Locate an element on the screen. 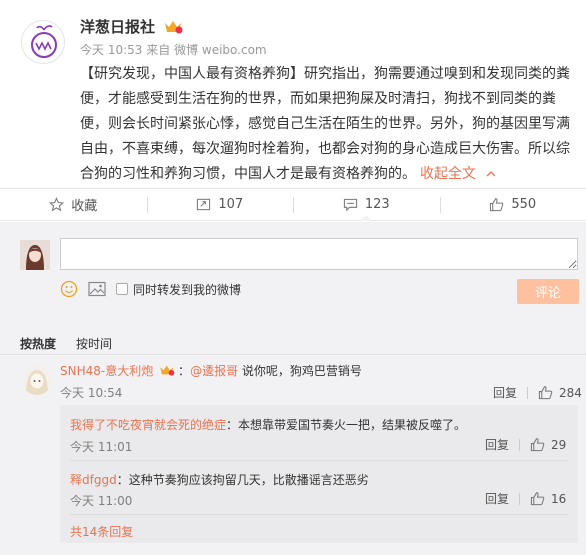  view-all-replies-link: 共14条回复 is located at coordinates (101, 531).